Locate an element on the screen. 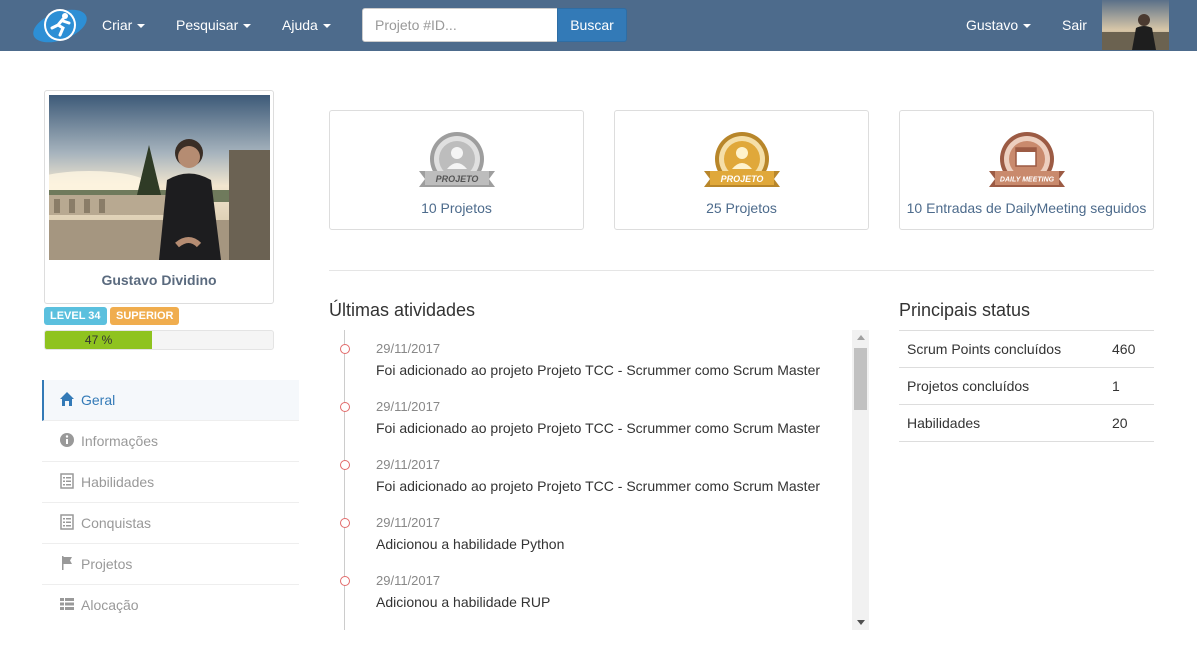 This screenshot has height=672, width=1197. user-menu-label: Gustavo is located at coordinates (992, 25).